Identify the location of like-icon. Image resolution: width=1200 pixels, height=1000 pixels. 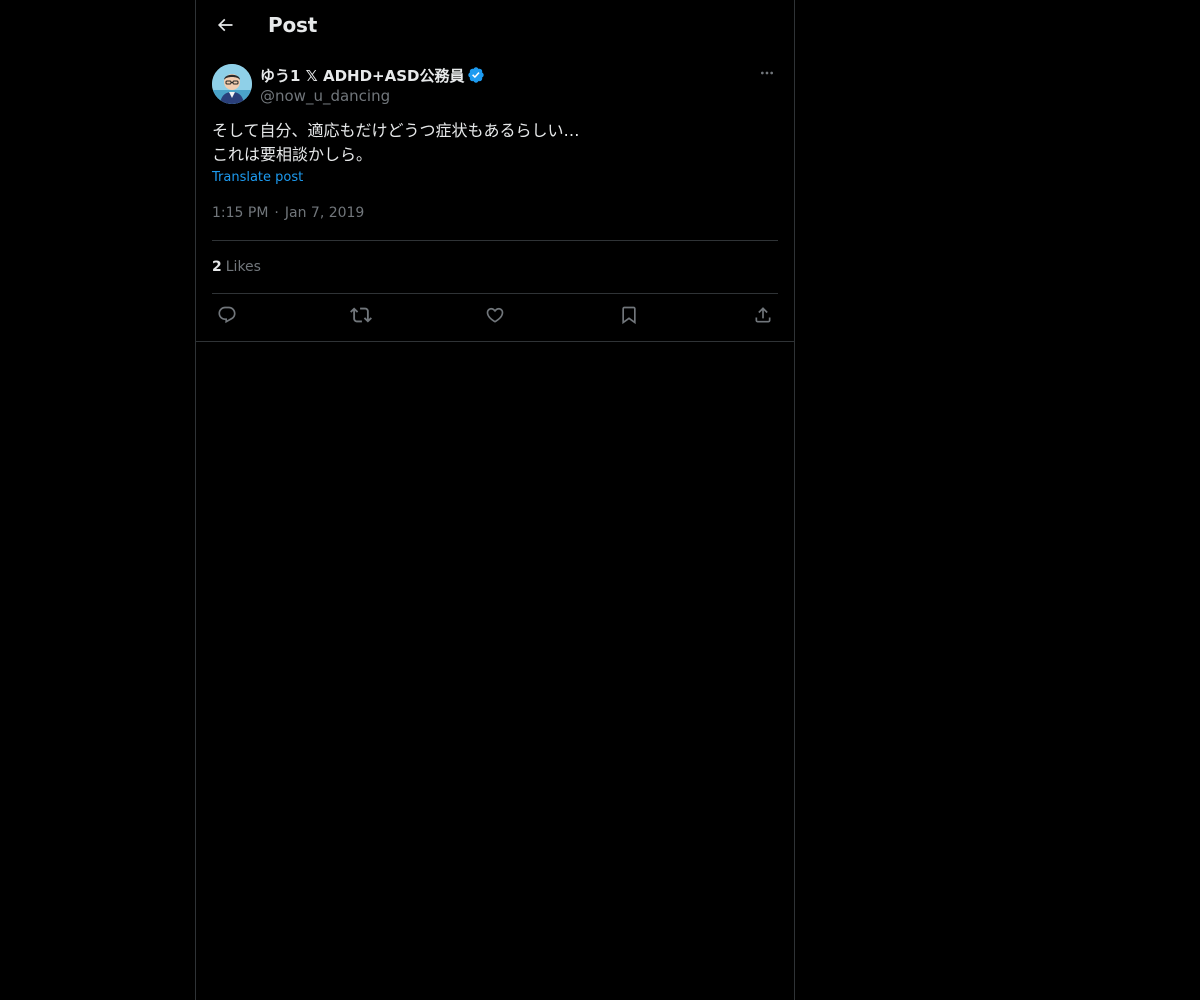
(495, 317).